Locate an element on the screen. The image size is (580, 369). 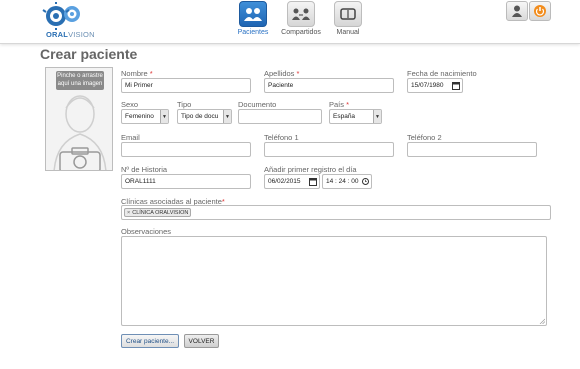
tipo-documento-select: Tipo de docu ▼ is located at coordinates (204, 116).